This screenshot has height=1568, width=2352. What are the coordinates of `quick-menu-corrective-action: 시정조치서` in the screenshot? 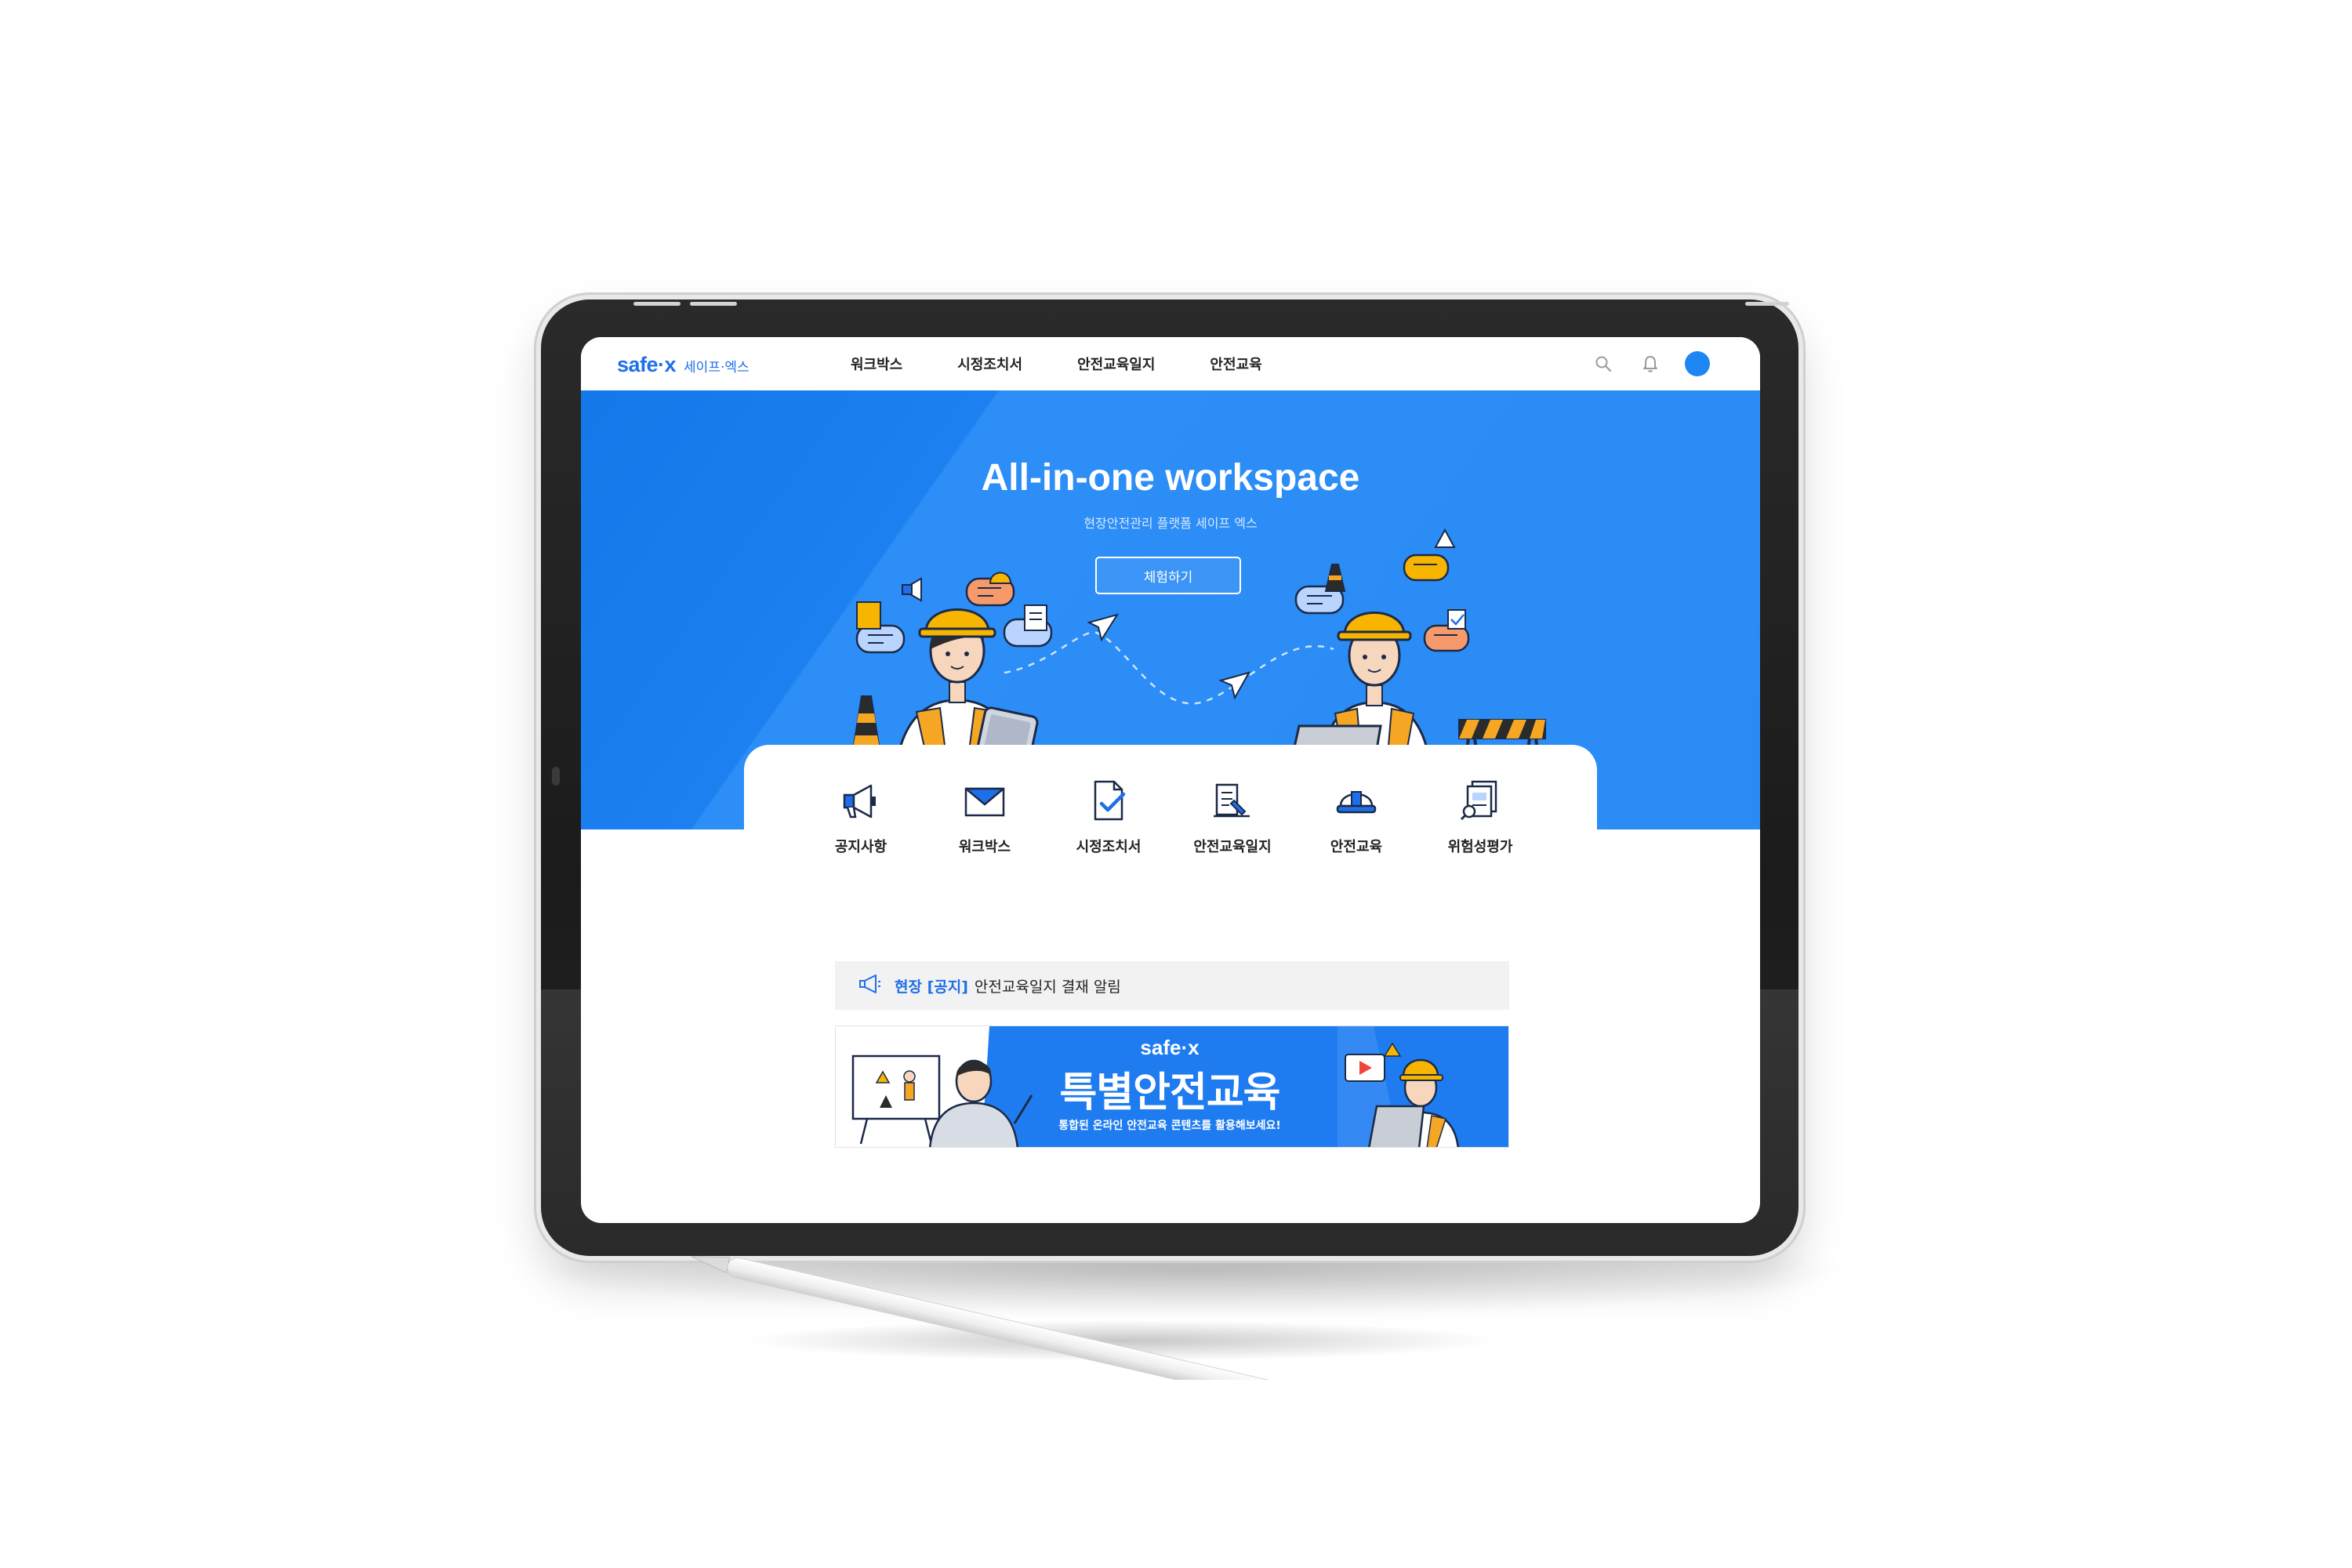 It's located at (1109, 816).